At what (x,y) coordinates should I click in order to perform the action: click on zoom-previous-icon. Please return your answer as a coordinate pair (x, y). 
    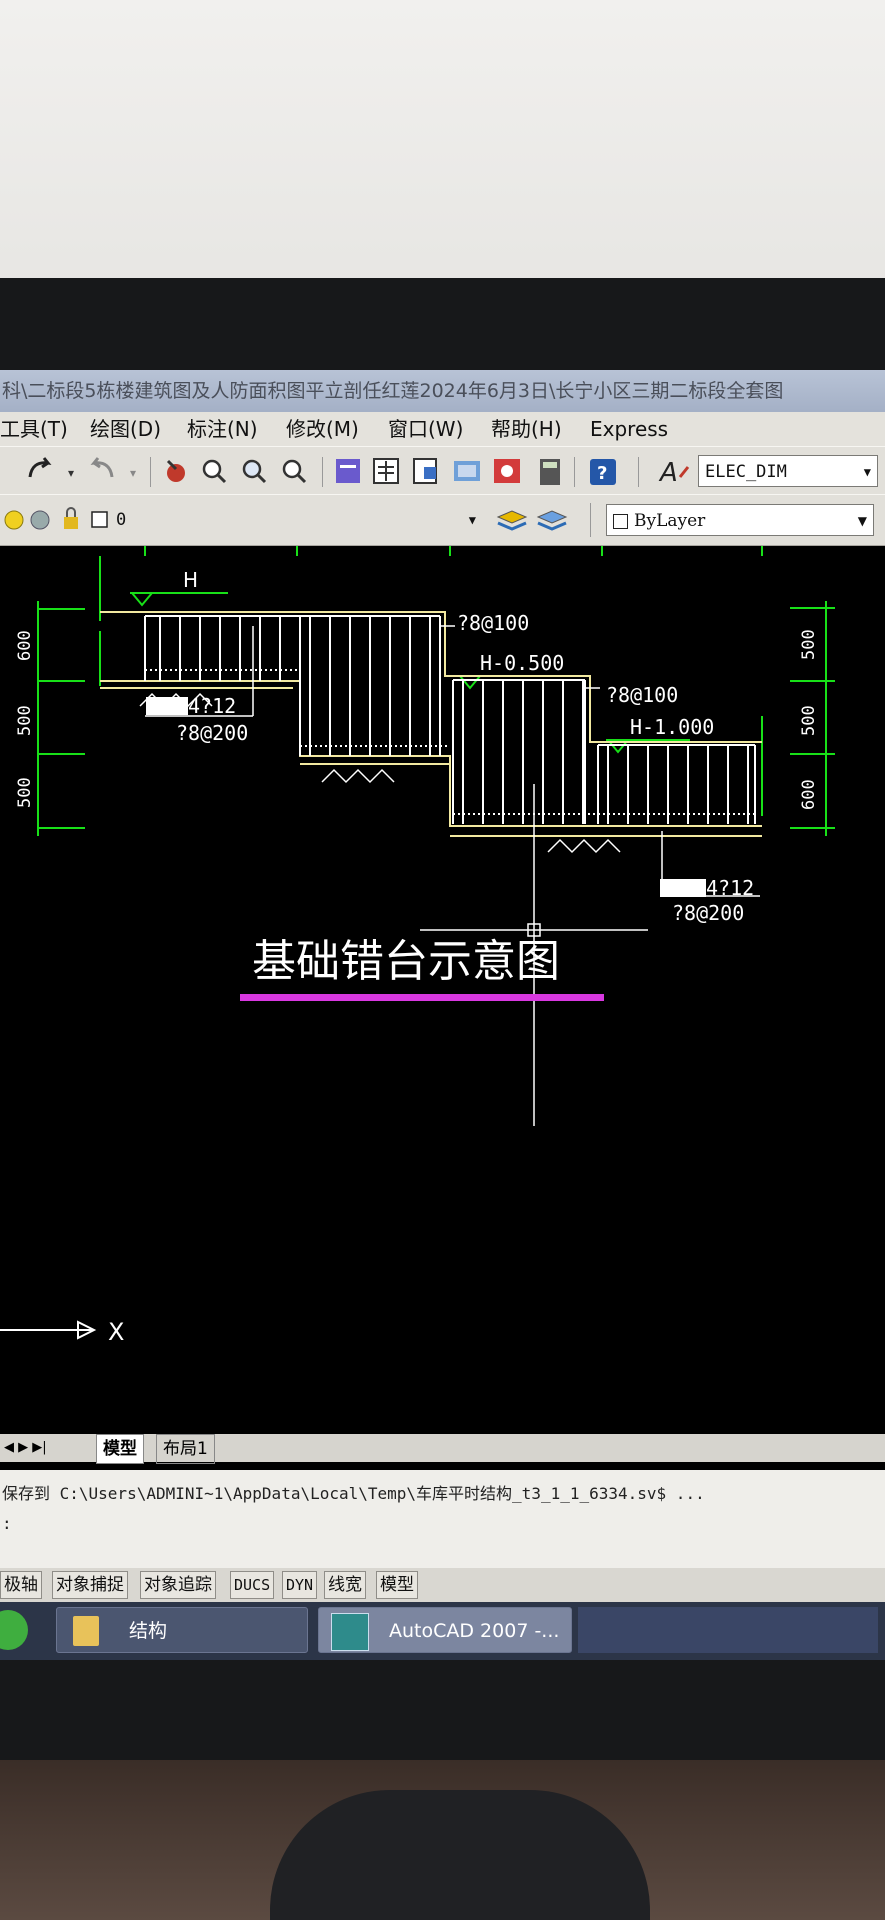
    Looking at the image, I should click on (294, 471).